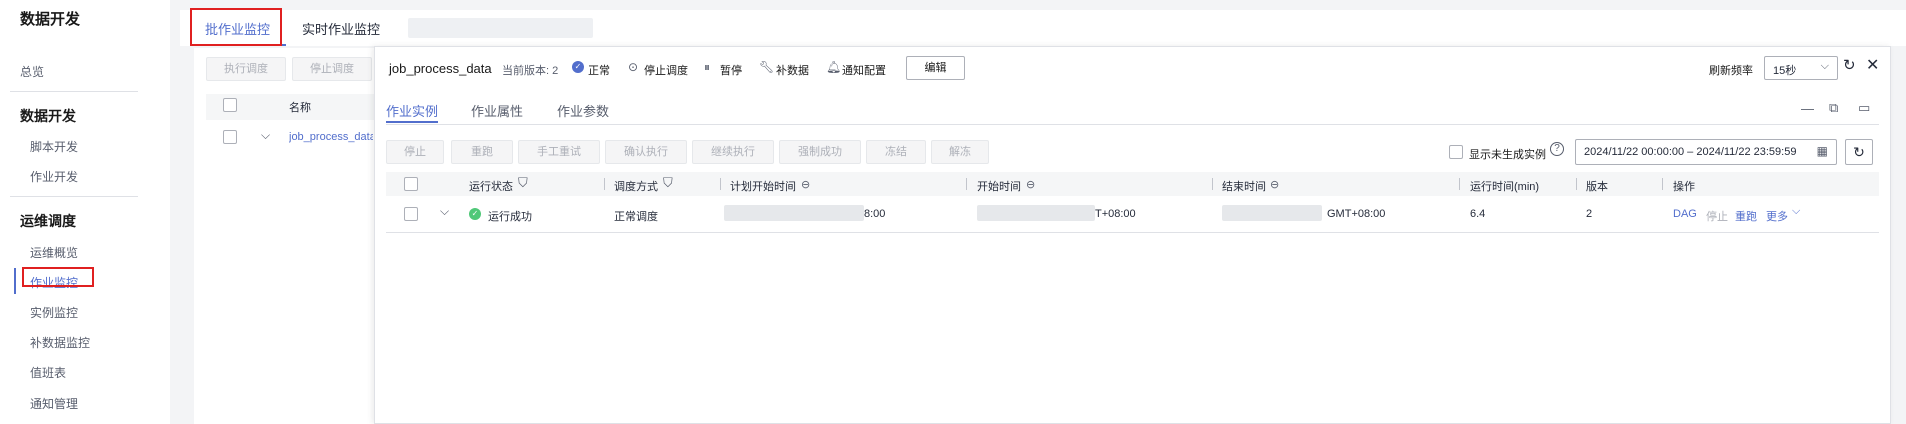 This screenshot has width=1906, height=424. I want to click on stop-schedule-button: 停止调度, so click(332, 69).